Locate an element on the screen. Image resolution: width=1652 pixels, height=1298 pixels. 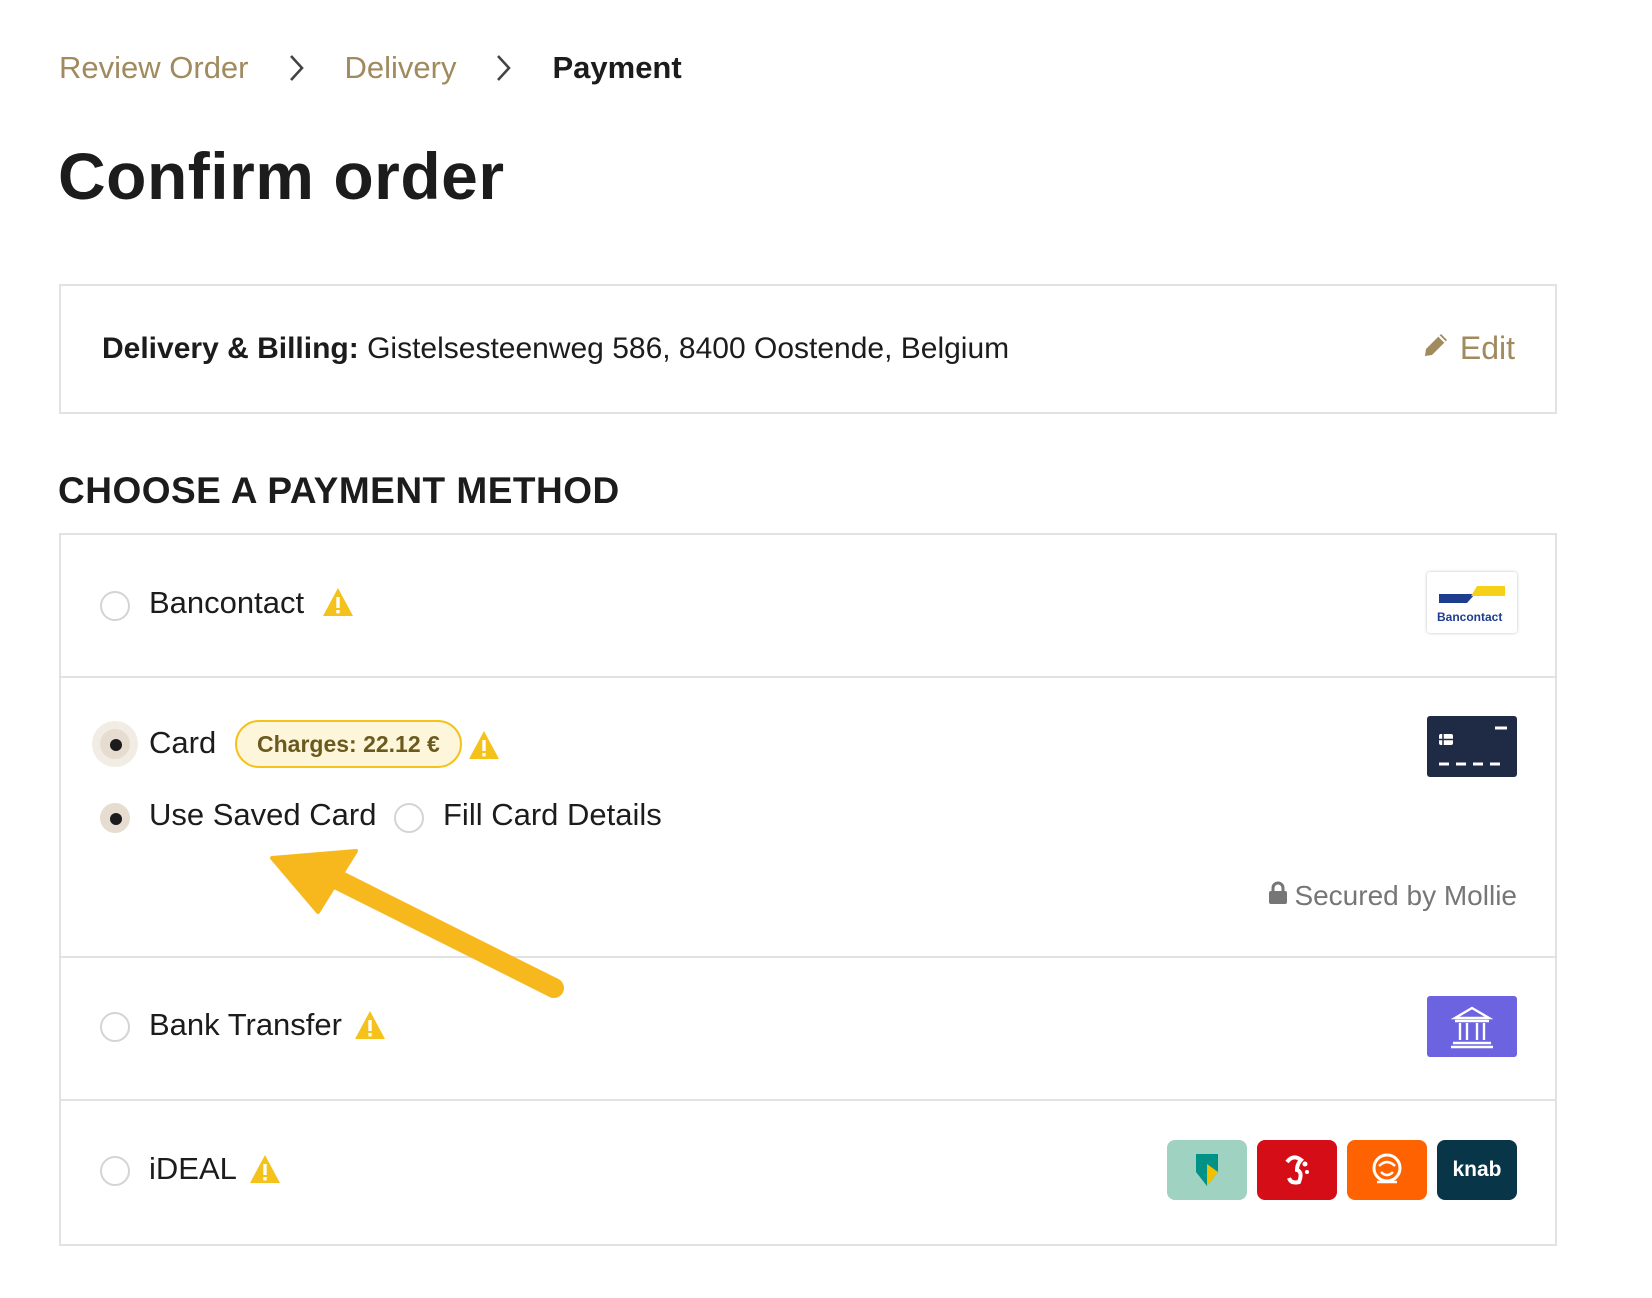
address-label: Delivery & Billing: is located at coordinates (230, 348).